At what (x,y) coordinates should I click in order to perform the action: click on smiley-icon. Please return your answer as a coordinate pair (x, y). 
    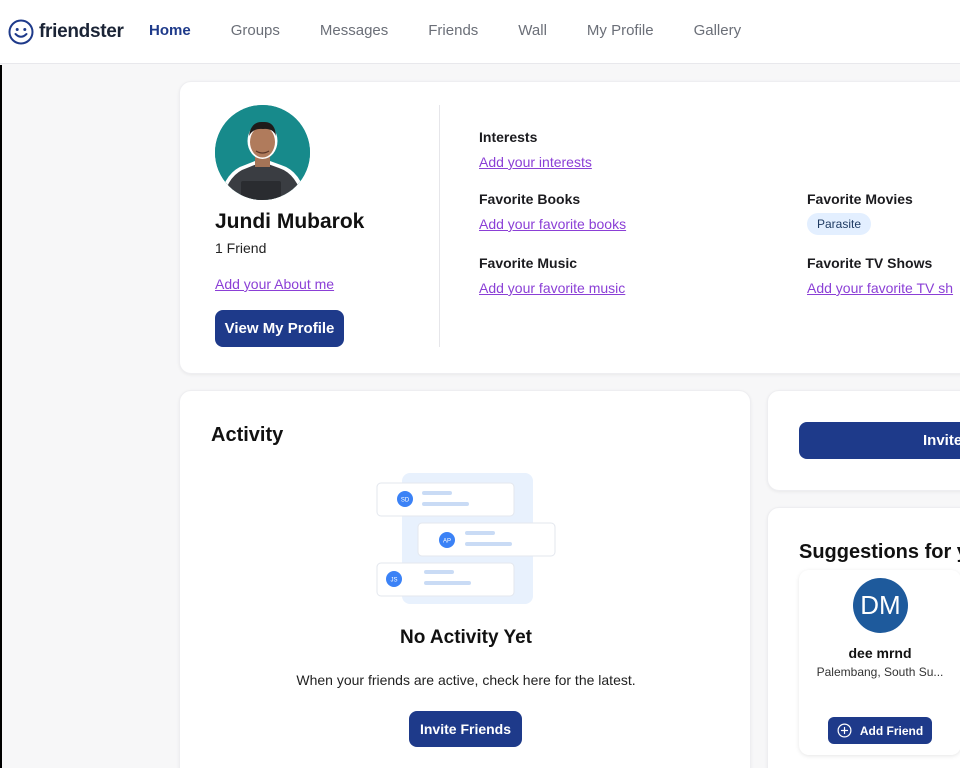
    Looking at the image, I should click on (21, 32).